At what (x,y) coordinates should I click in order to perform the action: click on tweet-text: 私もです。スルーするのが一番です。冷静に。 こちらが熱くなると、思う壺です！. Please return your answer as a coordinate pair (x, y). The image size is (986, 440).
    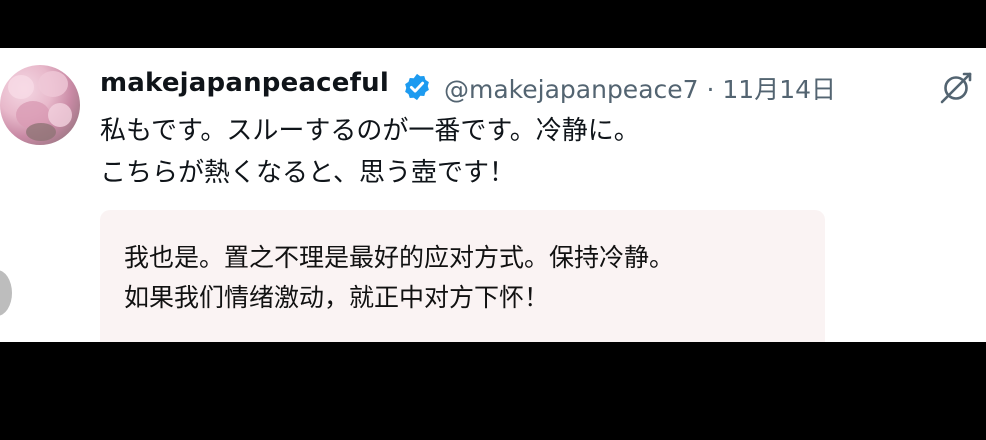
    Looking at the image, I should click on (370, 152).